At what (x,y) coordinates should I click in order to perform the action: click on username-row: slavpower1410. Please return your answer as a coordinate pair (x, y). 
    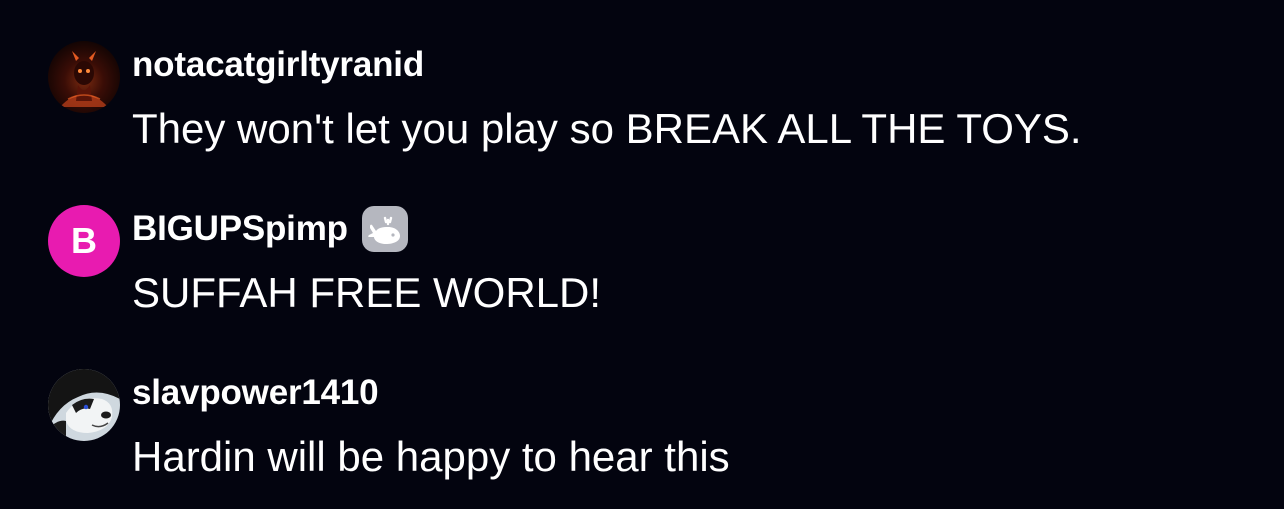
    Looking at the image, I should click on (255, 393).